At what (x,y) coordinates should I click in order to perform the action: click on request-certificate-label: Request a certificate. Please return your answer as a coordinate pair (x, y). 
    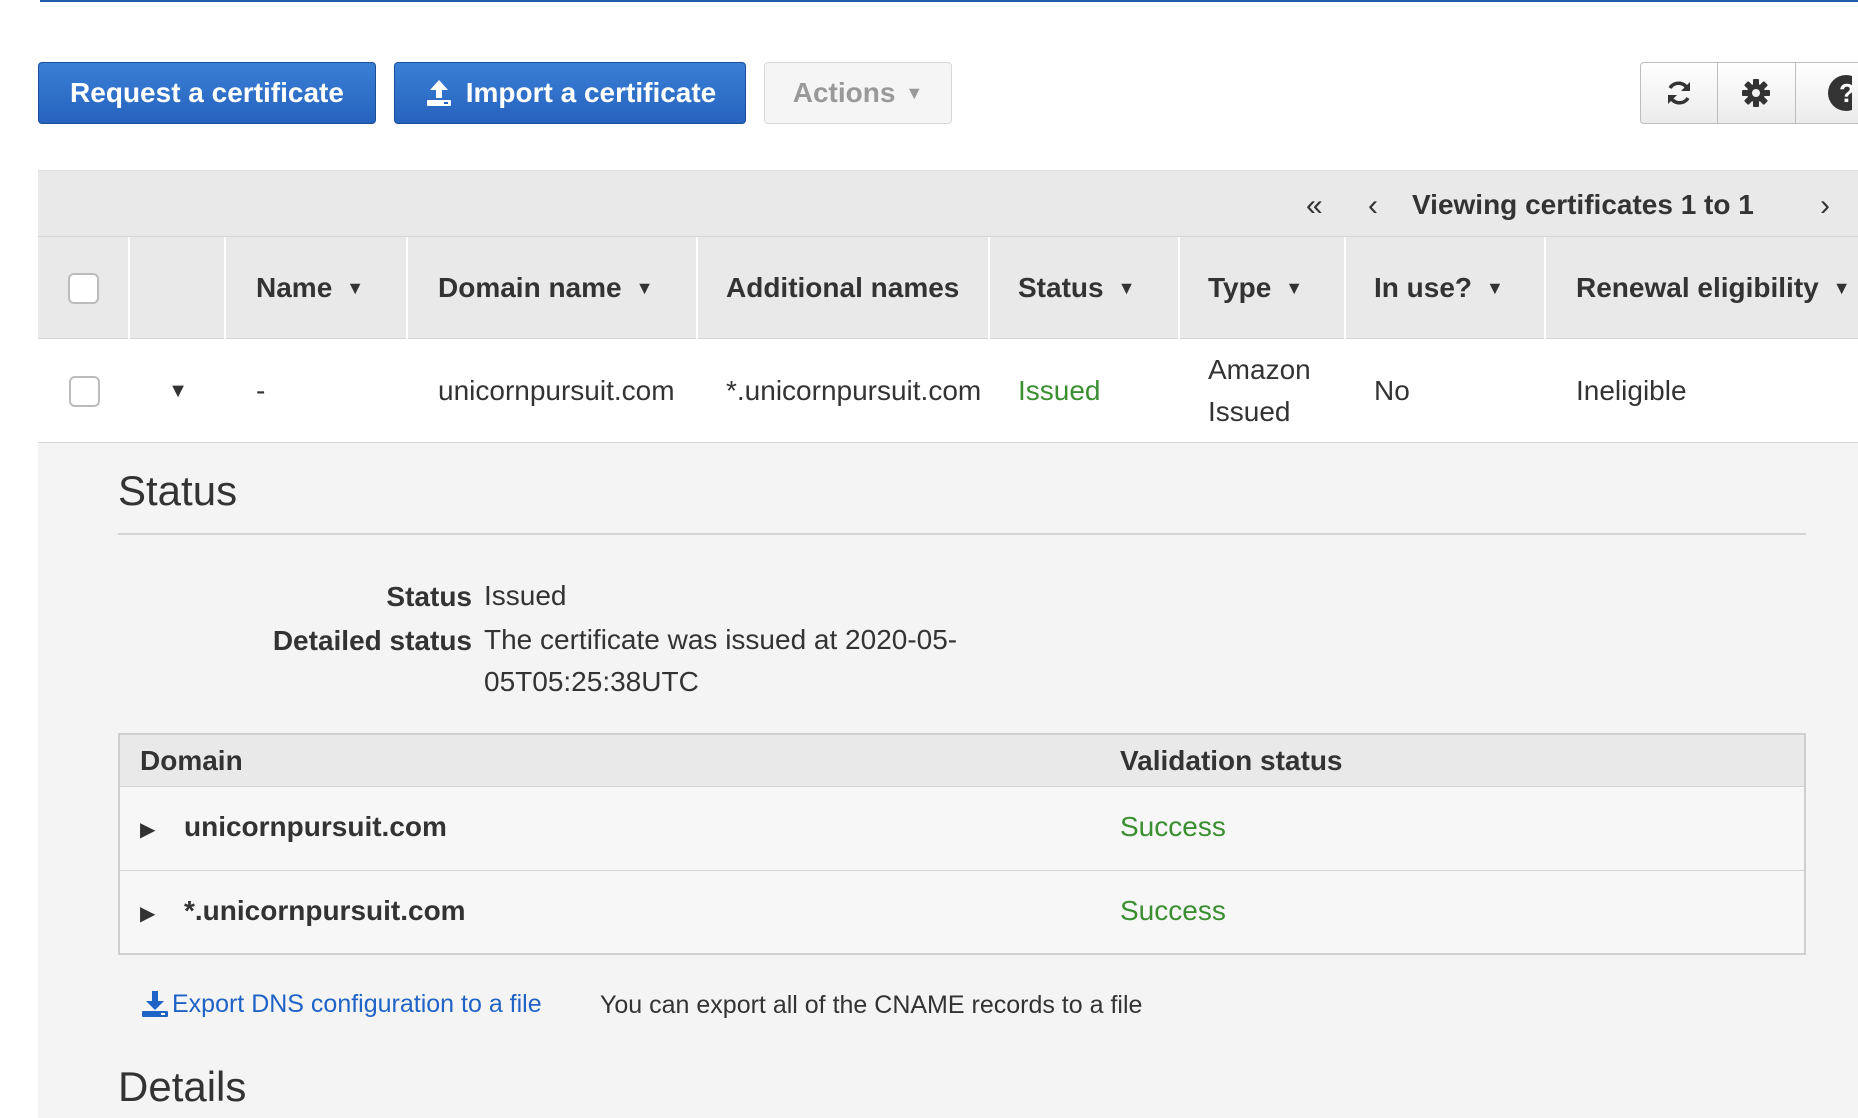
    Looking at the image, I should click on (207, 92).